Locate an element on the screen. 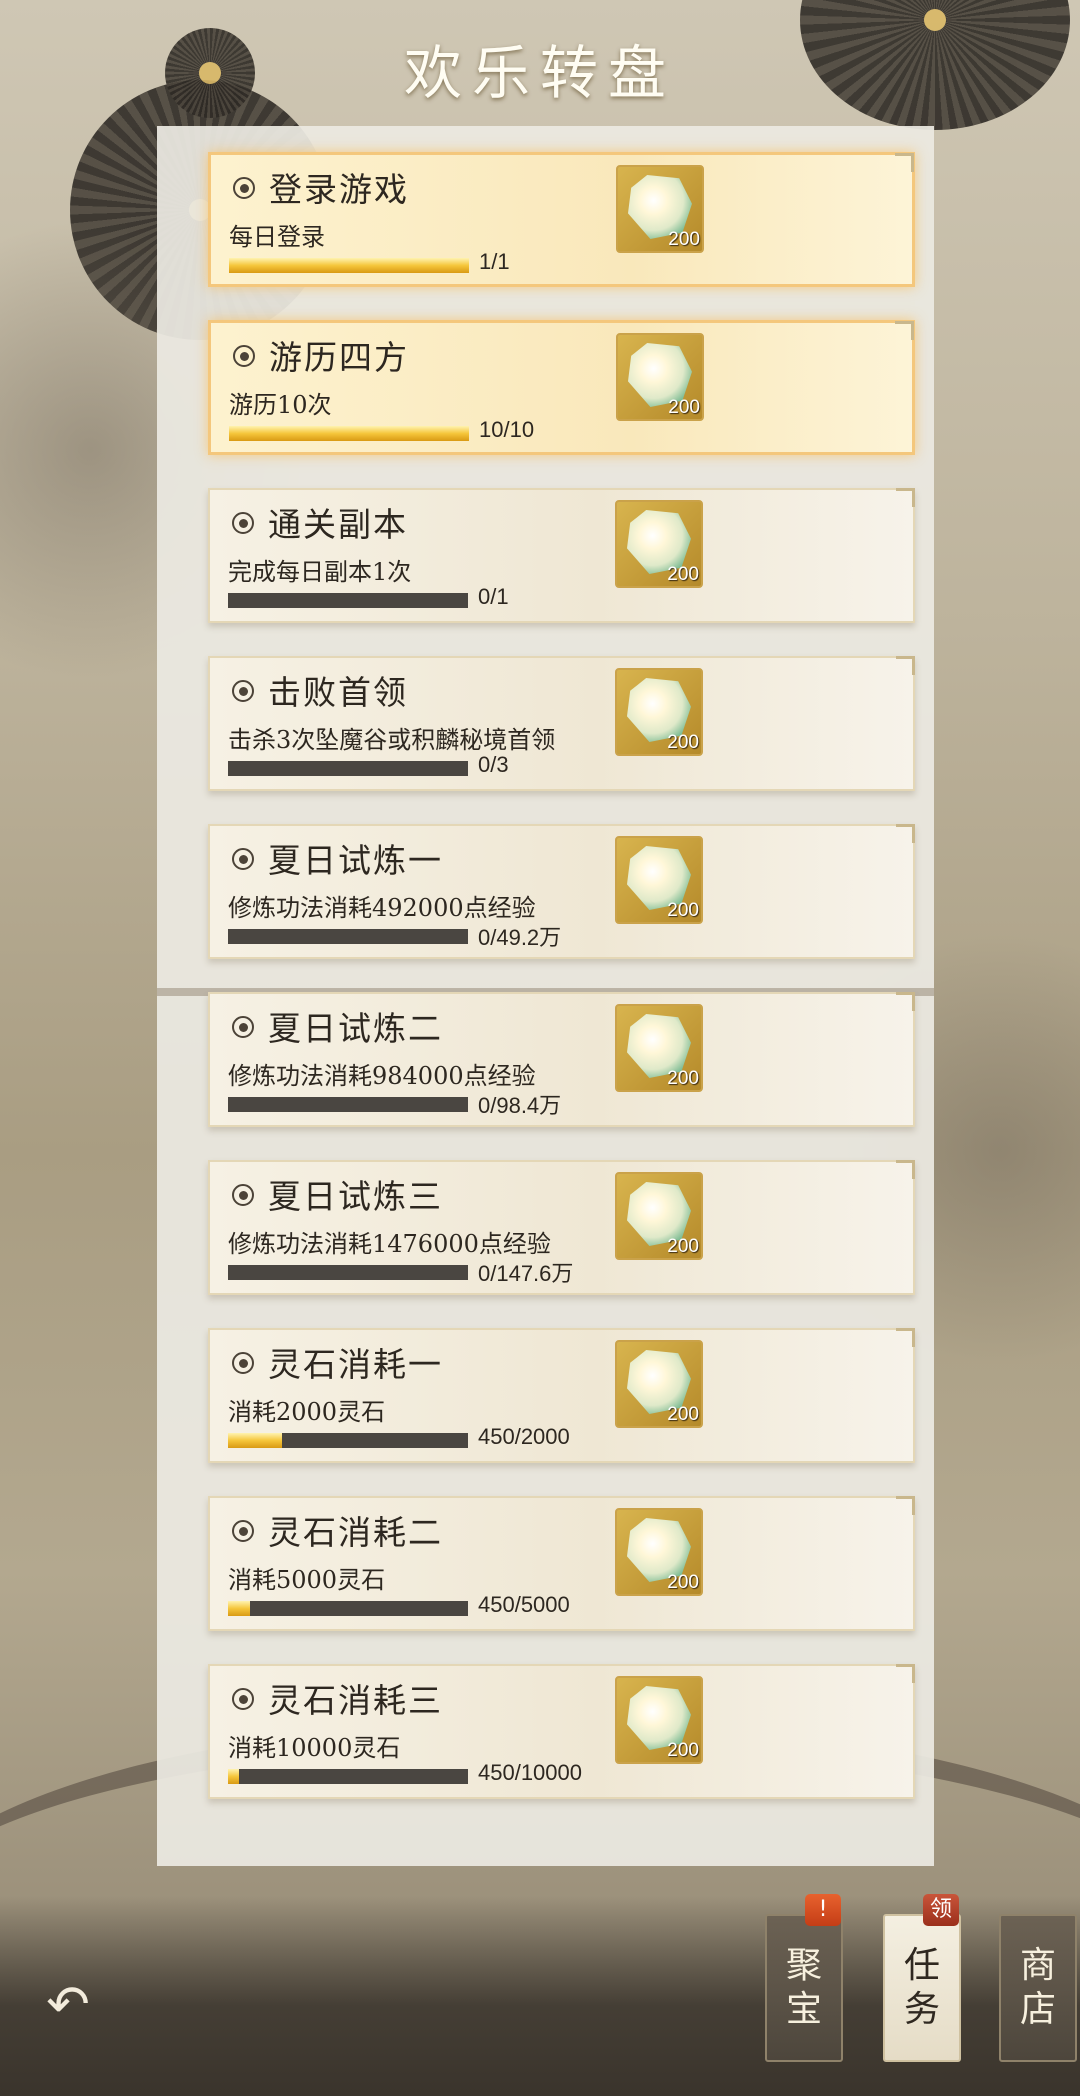 The image size is (1080, 2096). alert-badge: ! is located at coordinates (823, 1910).